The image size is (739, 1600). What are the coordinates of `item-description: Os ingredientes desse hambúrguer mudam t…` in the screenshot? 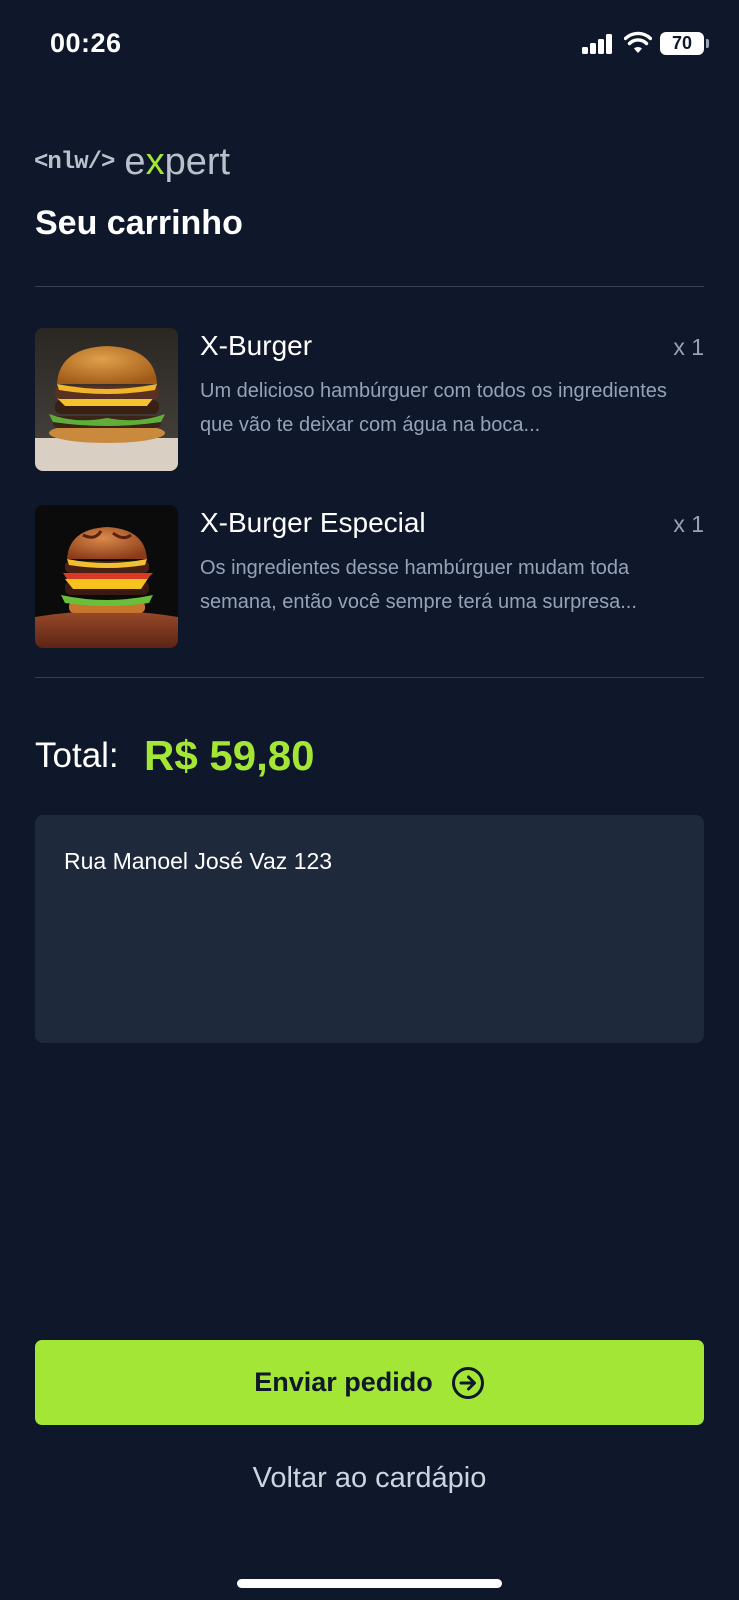 It's located at (418, 585).